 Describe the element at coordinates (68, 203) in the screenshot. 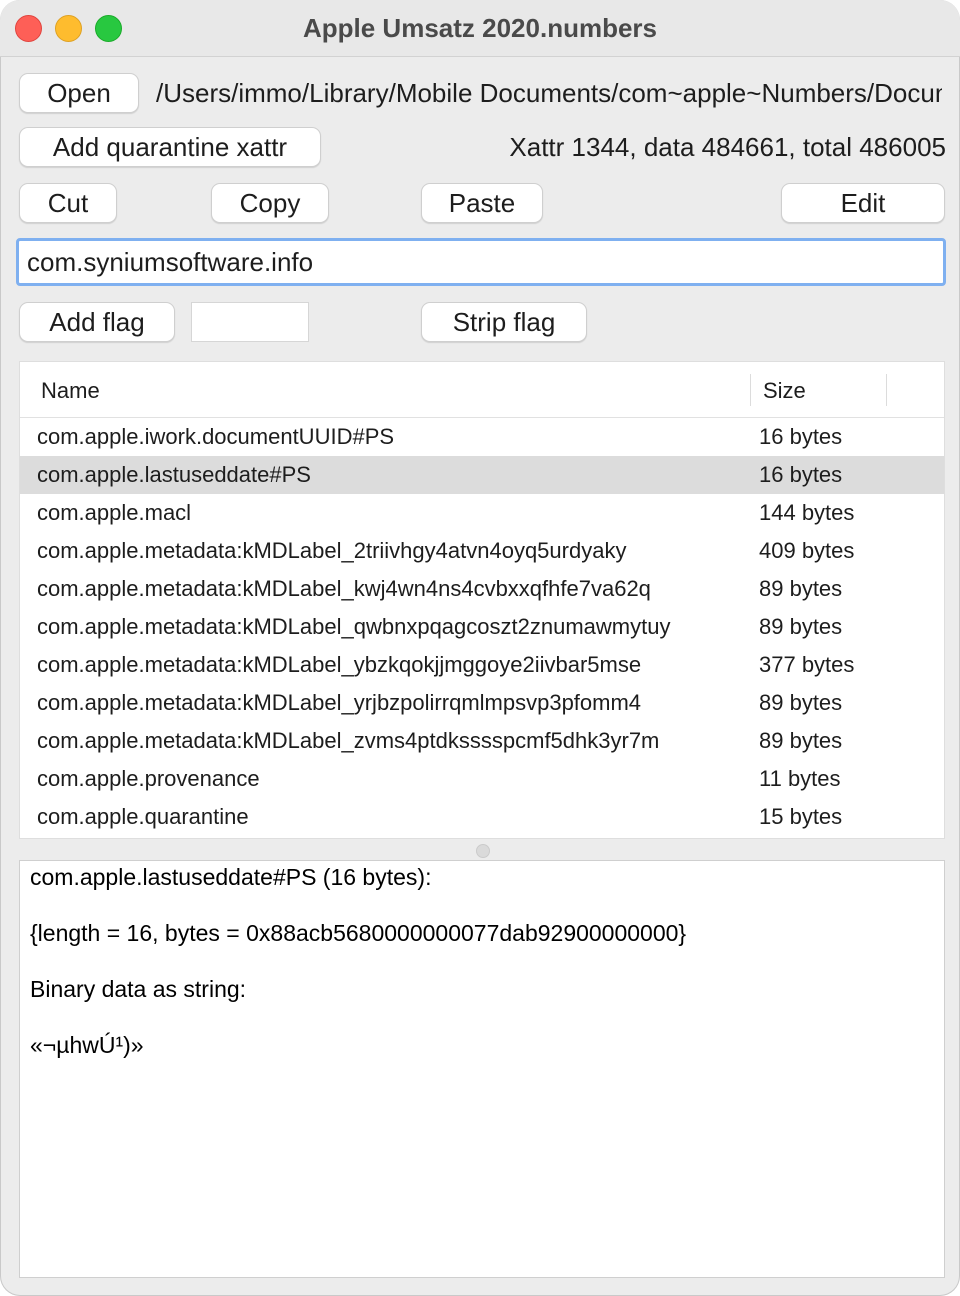

I see `cut-button: Cut` at that location.